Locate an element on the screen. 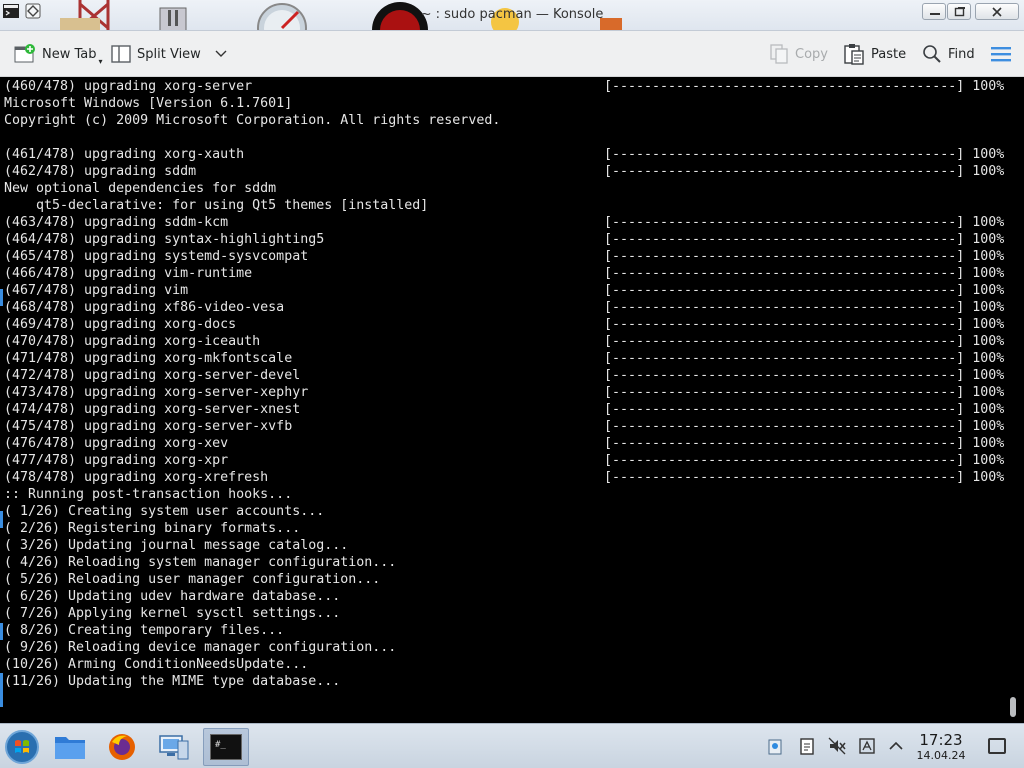 The height and width of the screenshot is (768, 1024). copy-button: Copy is located at coordinates (798, 54).